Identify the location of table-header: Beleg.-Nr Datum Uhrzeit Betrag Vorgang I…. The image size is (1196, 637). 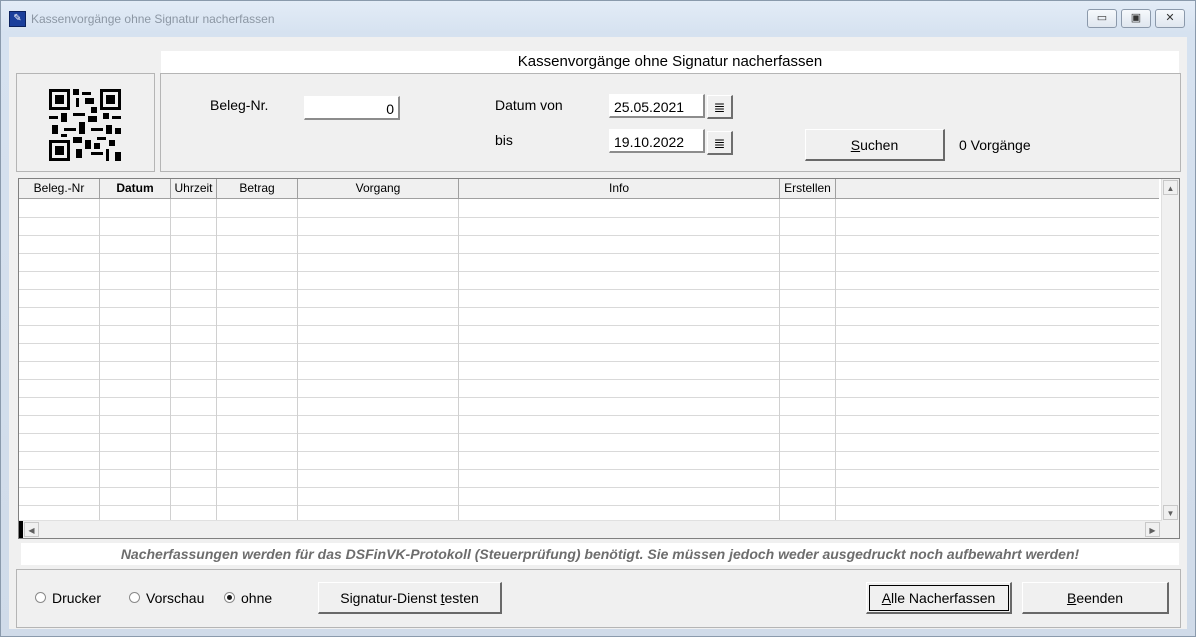
(589, 189).